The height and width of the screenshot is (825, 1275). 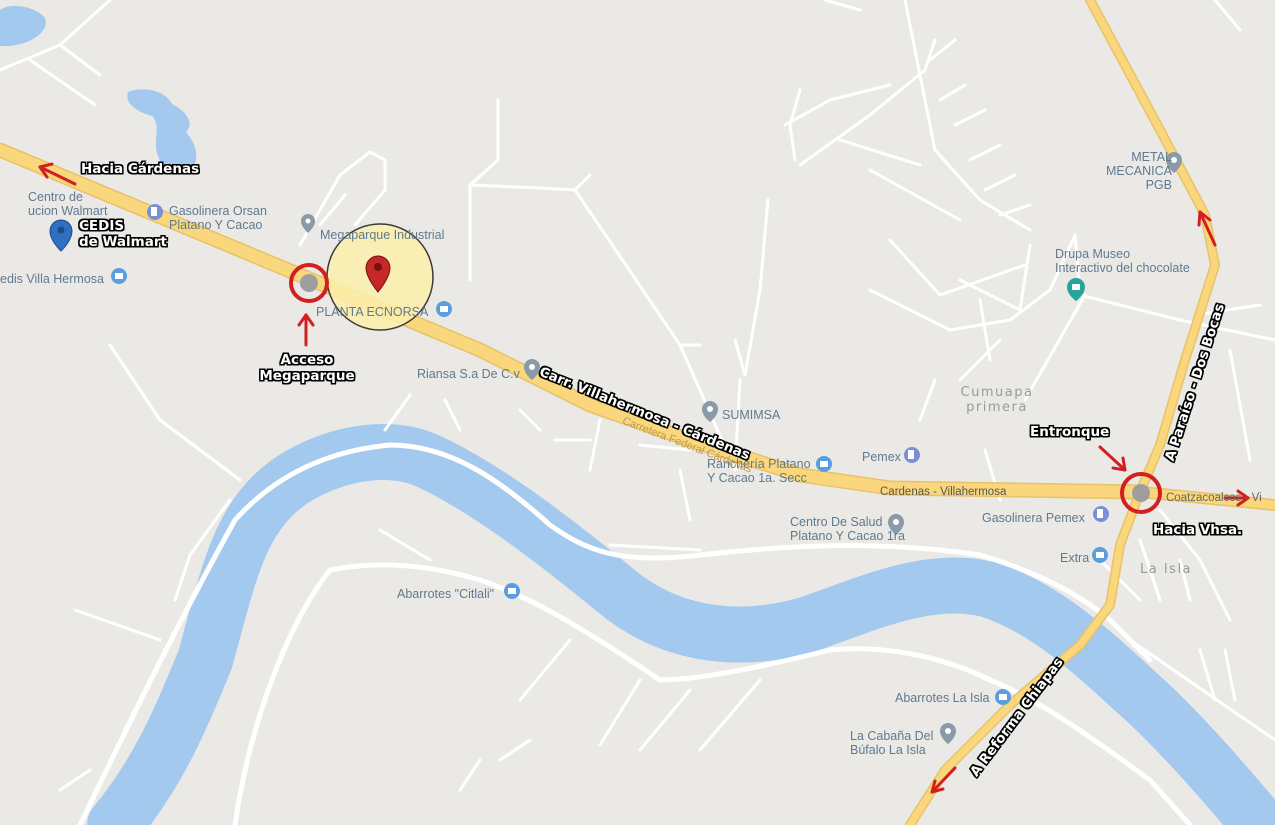 I want to click on road-label-cardenas-villahermosa: Cardenas - Villahermosa, so click(x=943, y=492).